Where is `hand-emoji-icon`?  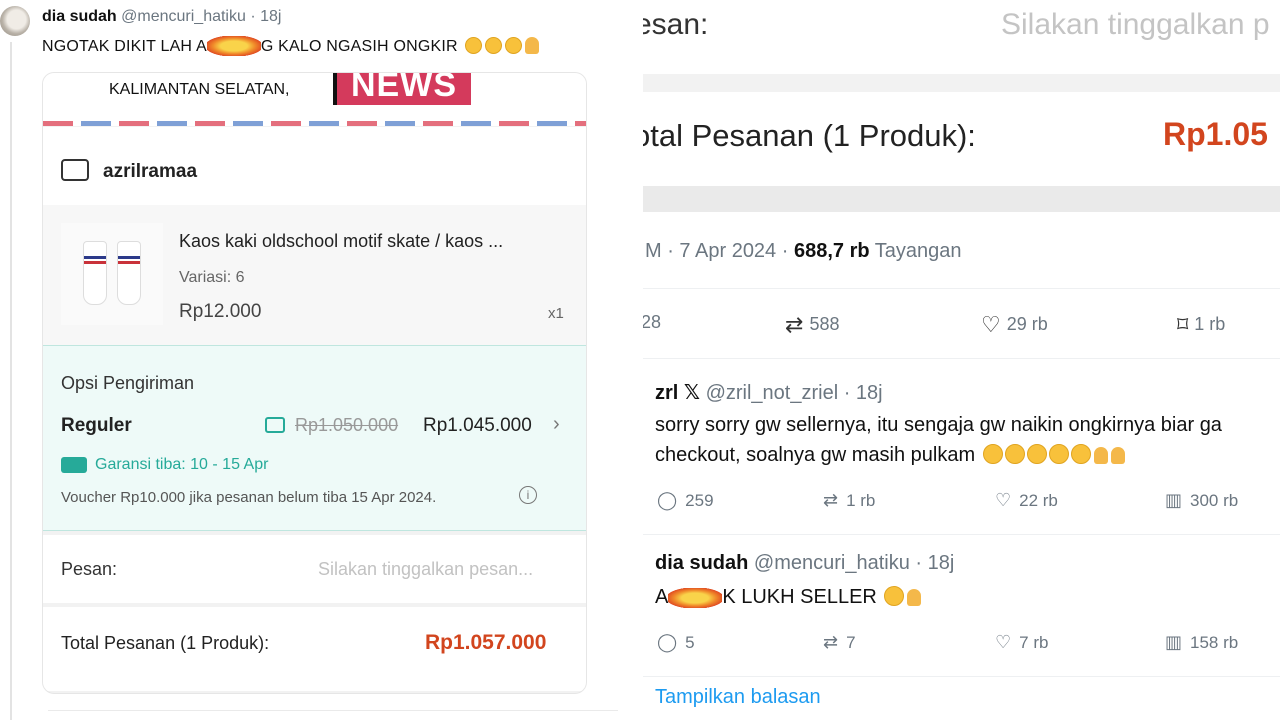 hand-emoji-icon is located at coordinates (914, 597).